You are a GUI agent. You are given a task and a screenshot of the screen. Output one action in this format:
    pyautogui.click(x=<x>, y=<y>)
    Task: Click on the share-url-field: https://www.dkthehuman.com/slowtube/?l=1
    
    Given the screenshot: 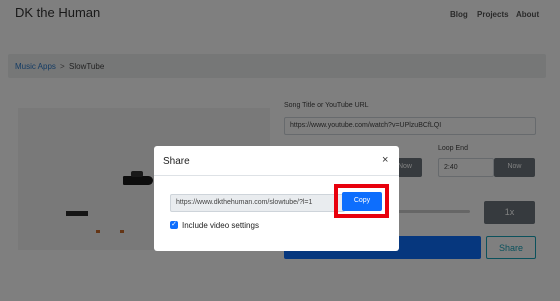 What is the action you would take?
    pyautogui.click(x=257, y=203)
    